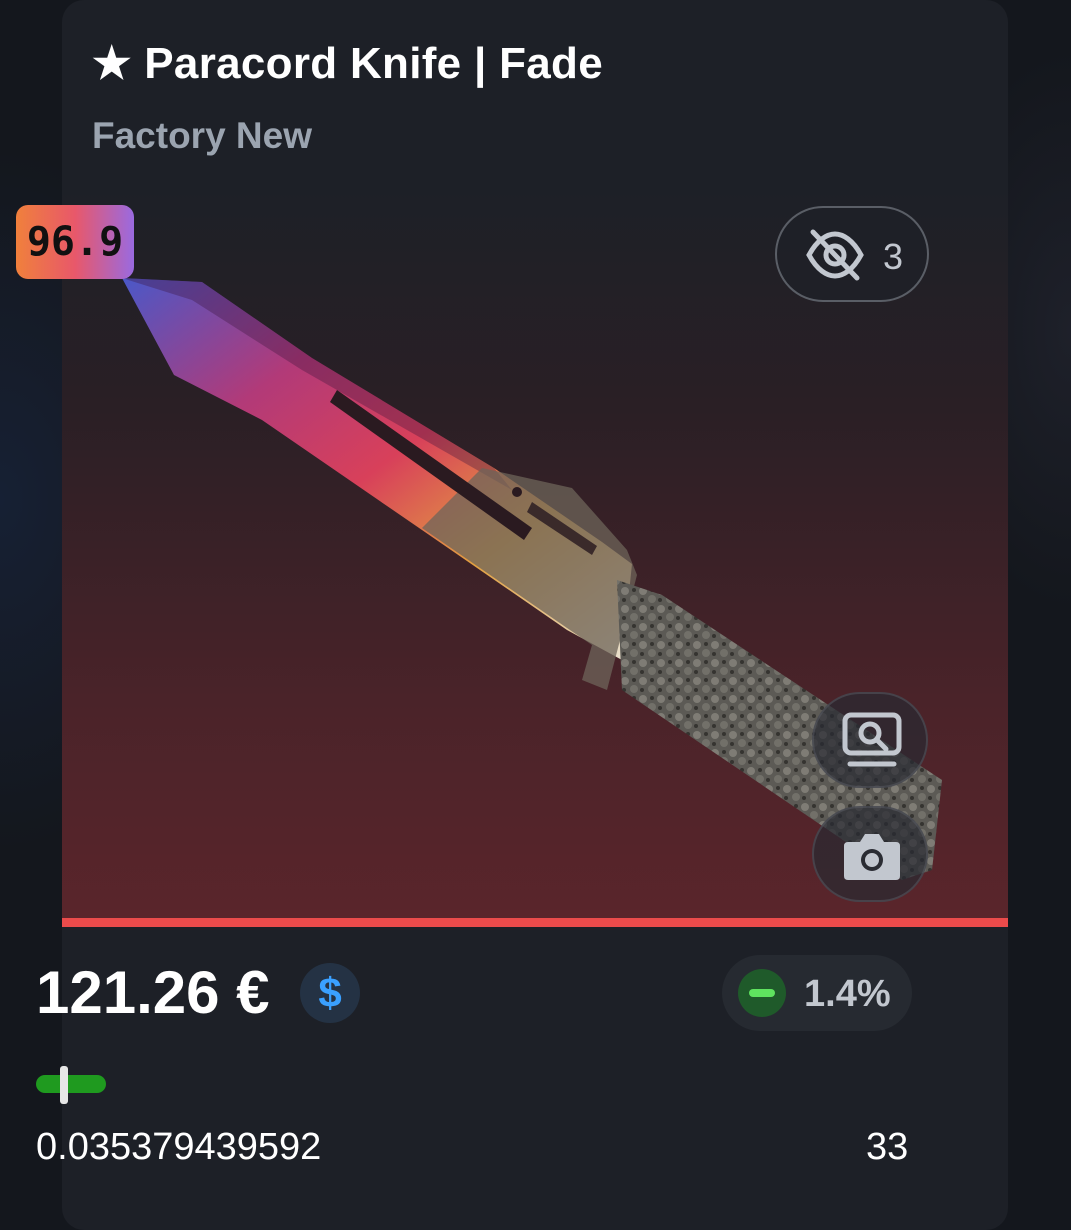  What do you see at coordinates (348, 63) in the screenshot?
I see `item-title: ★ Paracord Knife | Fade` at bounding box center [348, 63].